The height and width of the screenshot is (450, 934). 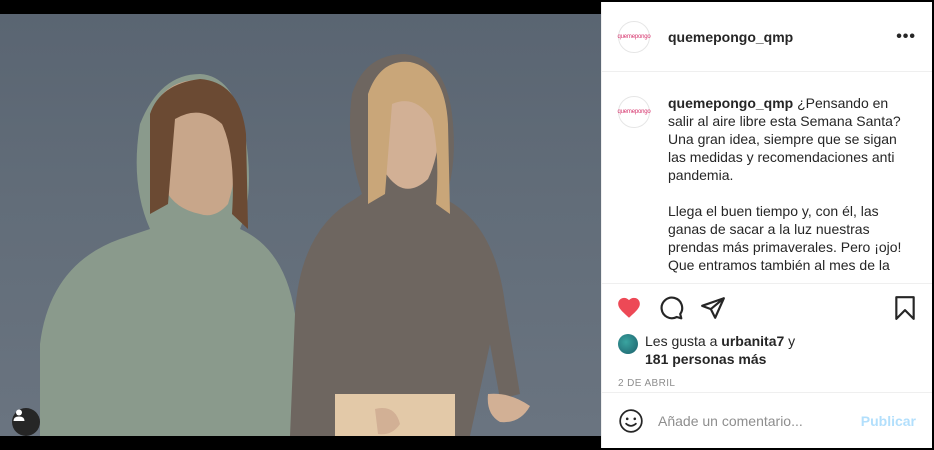 I want to click on post-header: quemepongo quemepongo_qmp •••, so click(x=767, y=37).